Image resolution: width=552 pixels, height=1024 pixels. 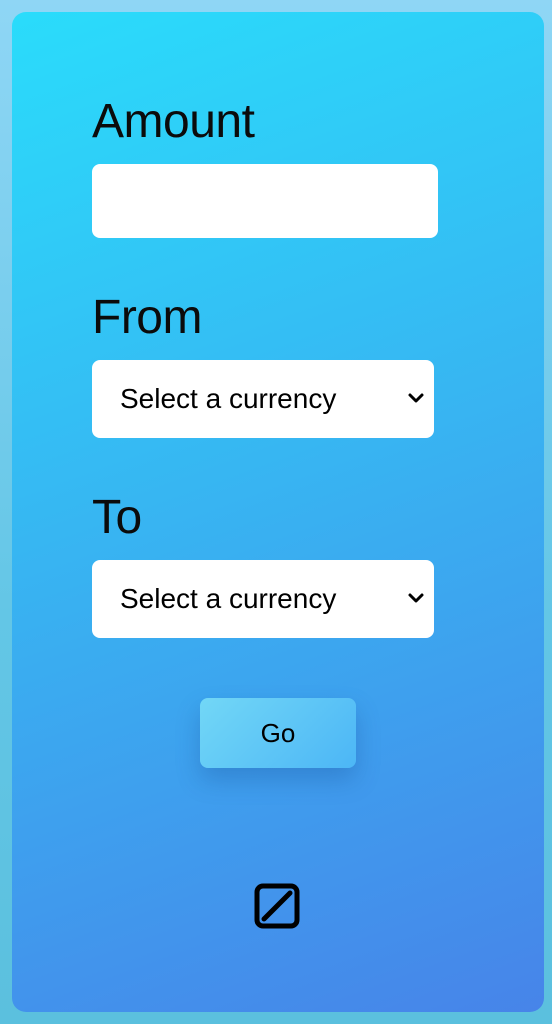 What do you see at coordinates (277, 906) in the screenshot?
I see `toggle-icon` at bounding box center [277, 906].